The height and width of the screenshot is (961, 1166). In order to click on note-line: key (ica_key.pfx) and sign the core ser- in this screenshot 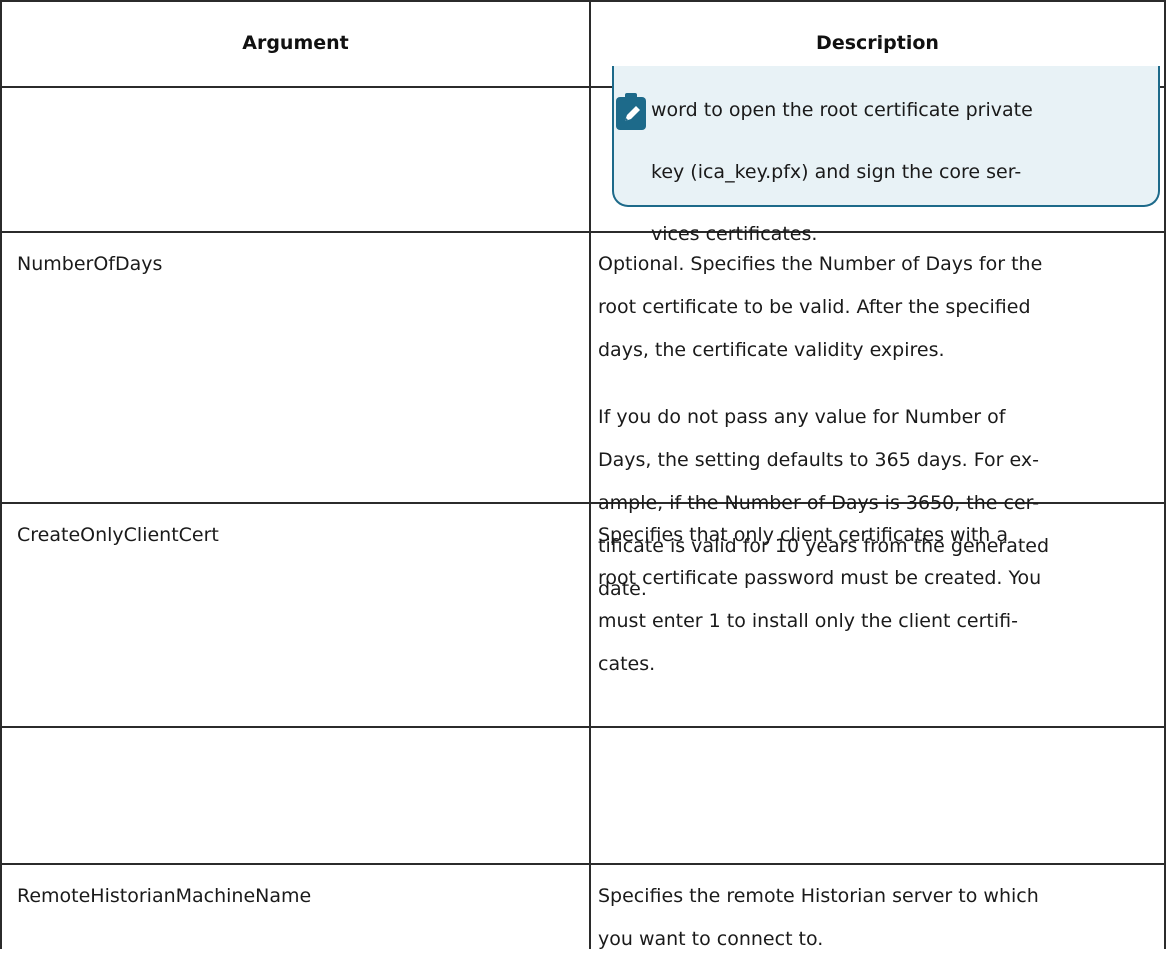, I will do `click(836, 172)`.